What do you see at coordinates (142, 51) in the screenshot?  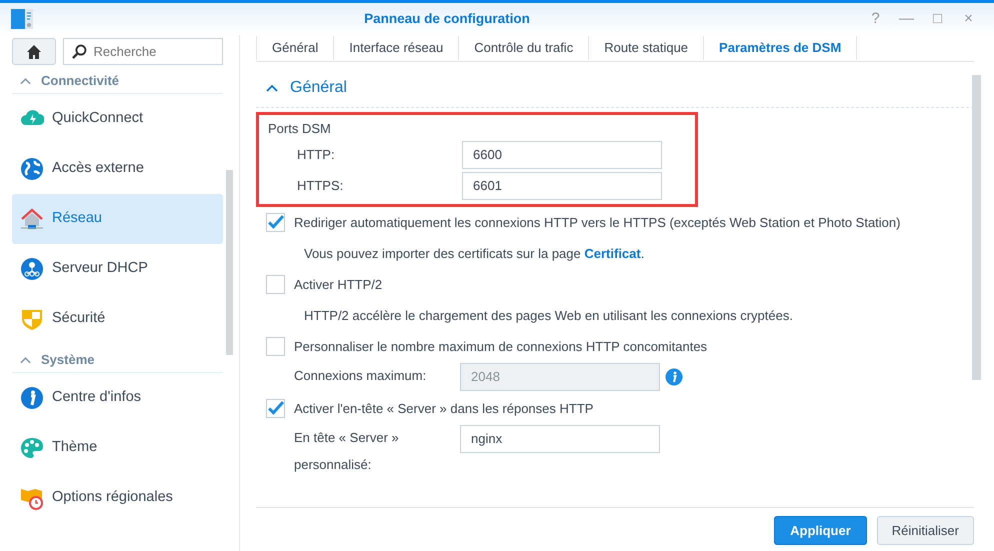 I see `search-field: Recherche` at bounding box center [142, 51].